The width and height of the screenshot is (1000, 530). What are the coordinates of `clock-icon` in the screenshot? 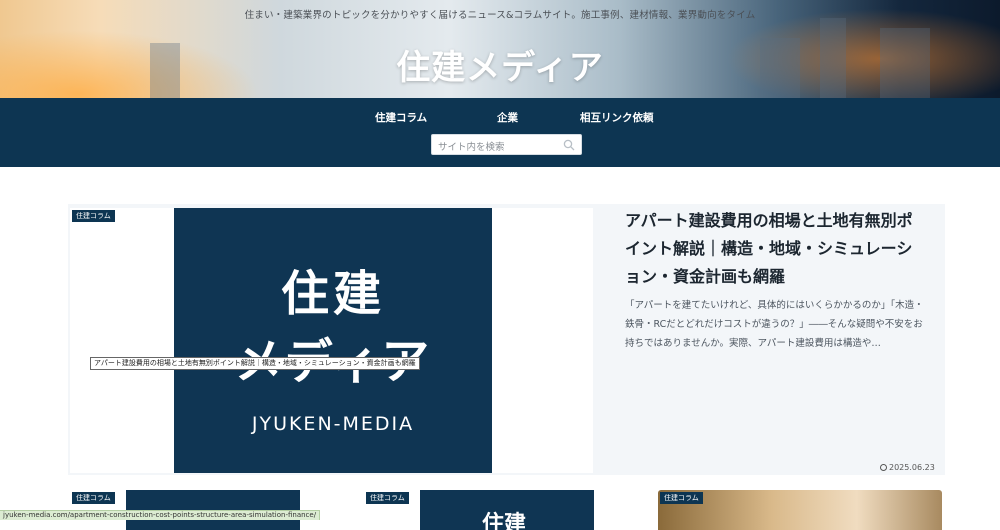 It's located at (883, 467).